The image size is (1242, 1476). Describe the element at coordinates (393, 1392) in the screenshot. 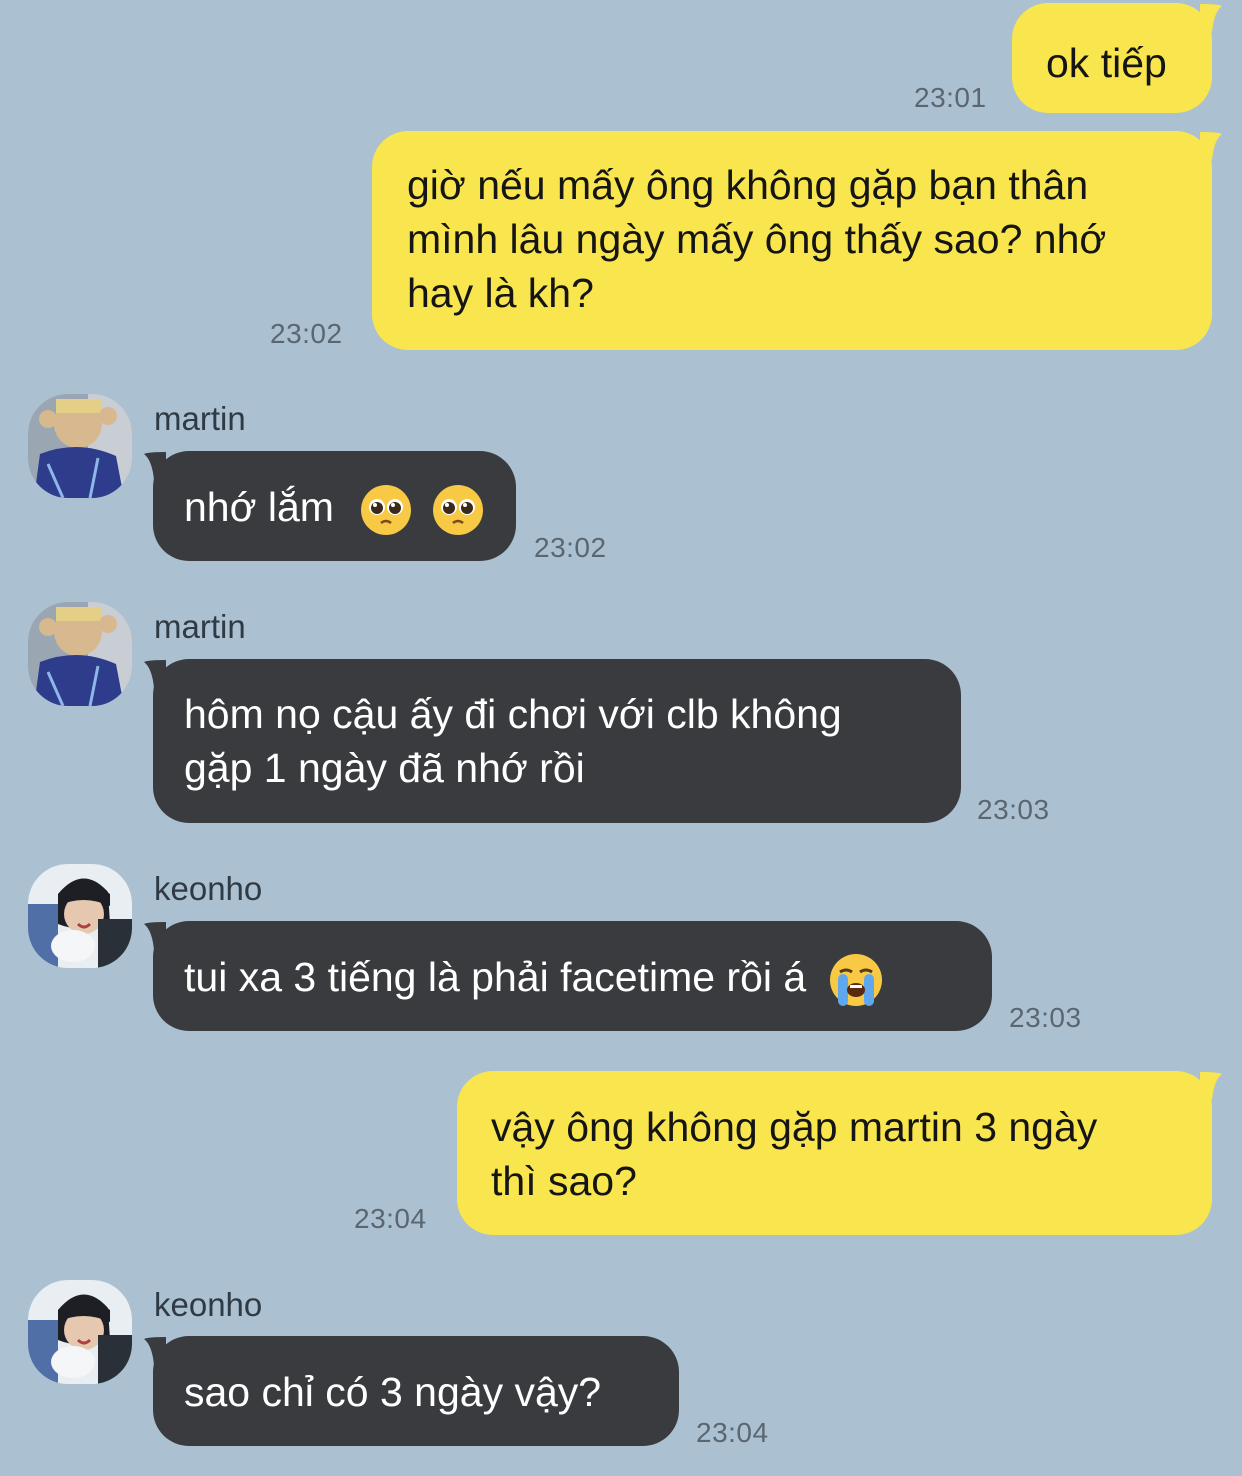

I see `message-text: sao chỉ có 3 ngày vậy?` at that location.